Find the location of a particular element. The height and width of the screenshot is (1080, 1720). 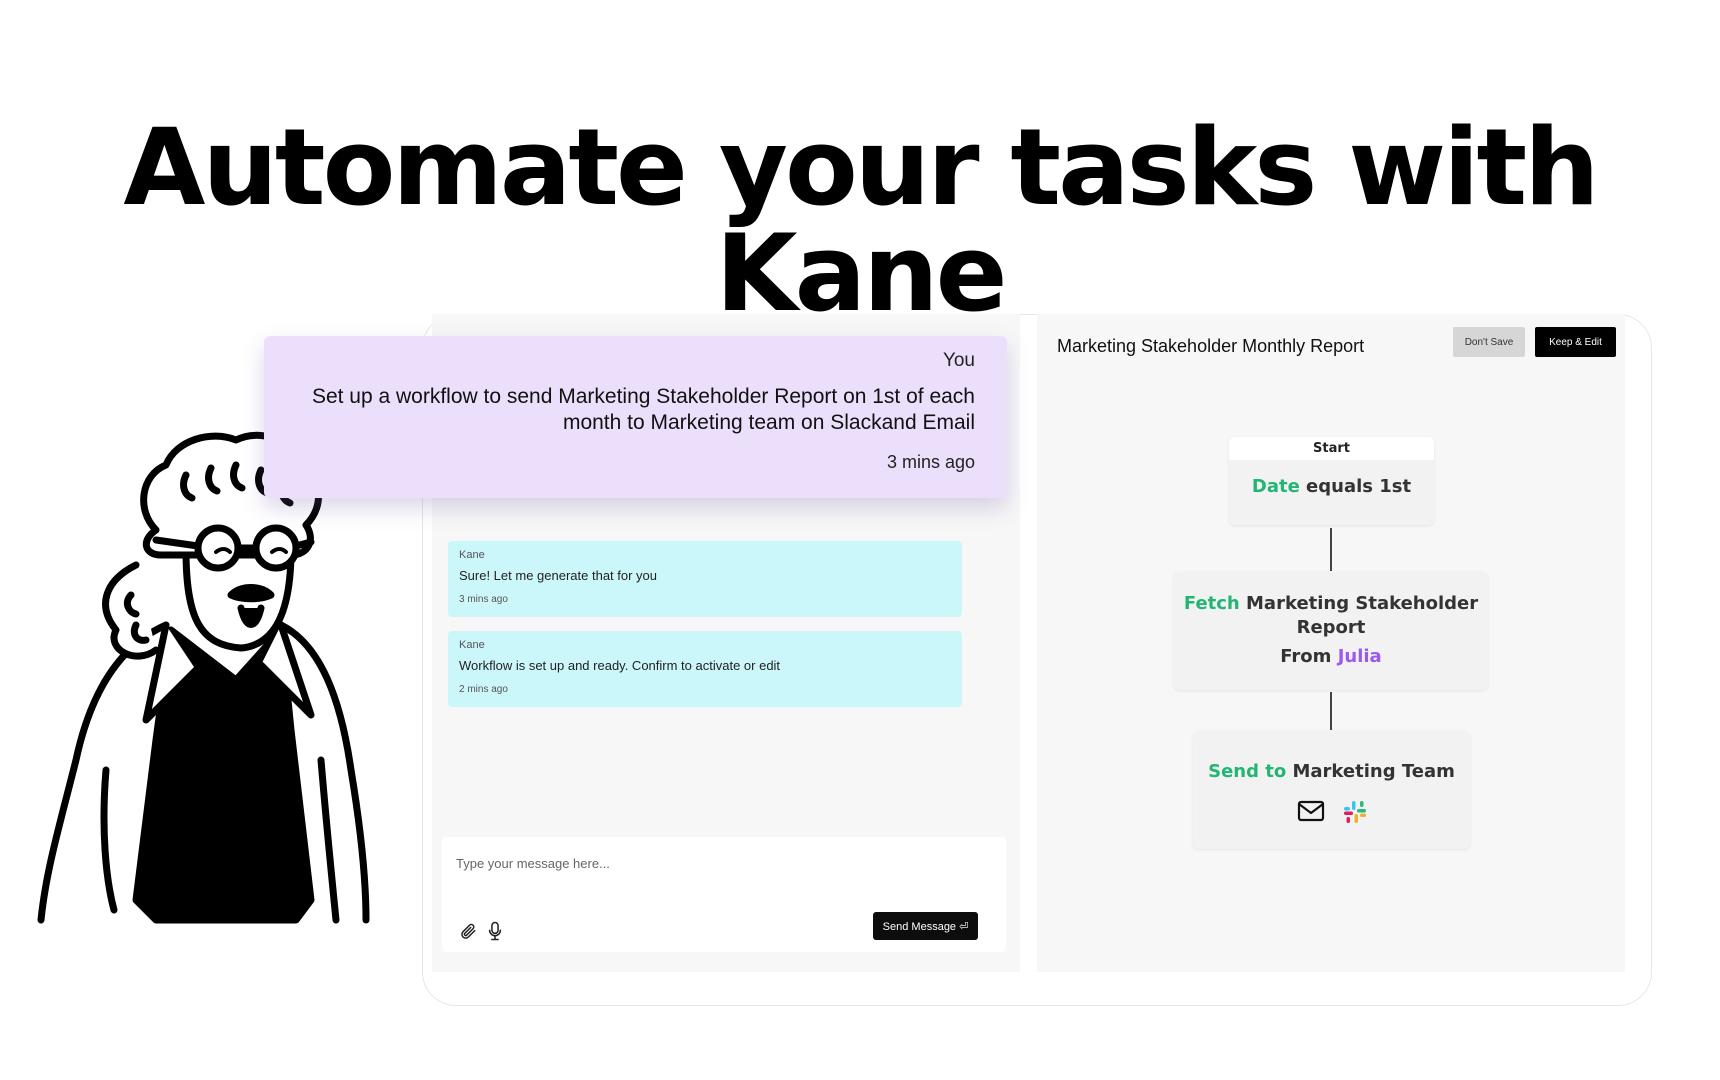

fetch-node-from-label: From is located at coordinates (1309, 656).